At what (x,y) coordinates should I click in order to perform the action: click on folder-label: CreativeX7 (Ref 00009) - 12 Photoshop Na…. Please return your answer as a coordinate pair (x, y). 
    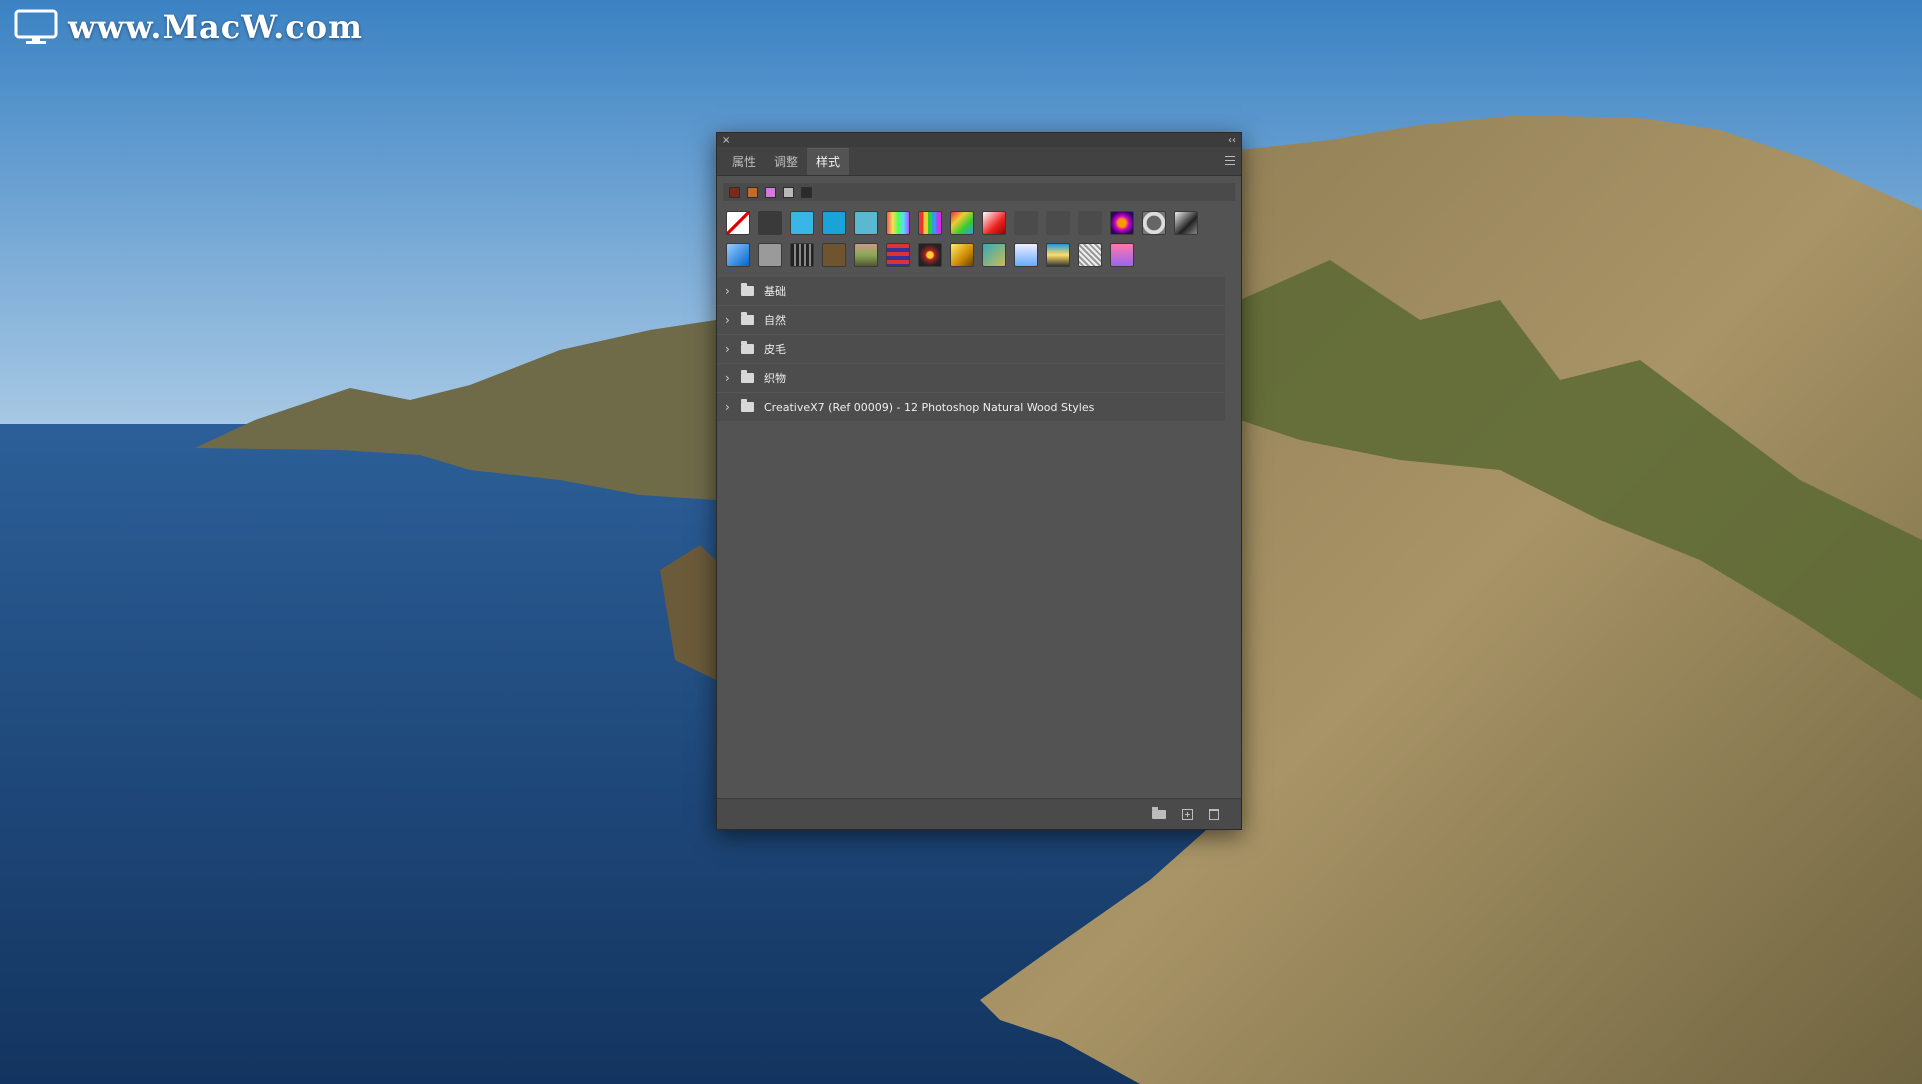
    Looking at the image, I should click on (929, 407).